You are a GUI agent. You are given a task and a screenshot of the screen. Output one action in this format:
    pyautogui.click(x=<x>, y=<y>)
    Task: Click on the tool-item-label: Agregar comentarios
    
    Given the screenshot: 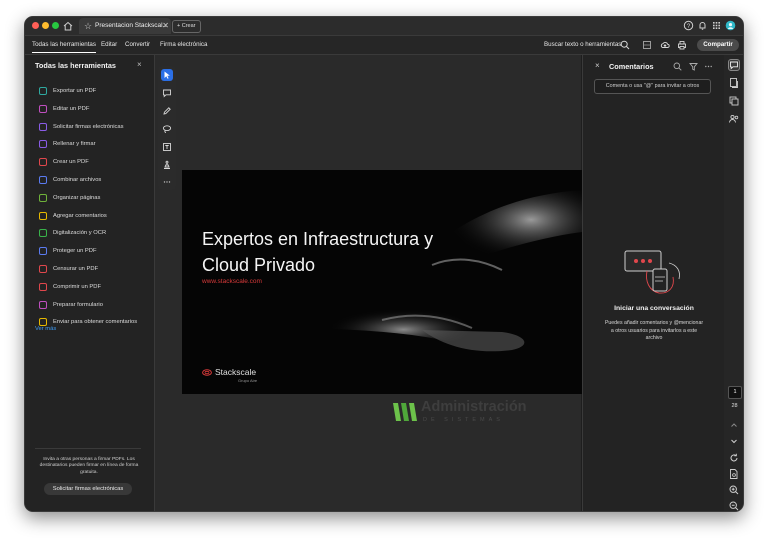 What is the action you would take?
    pyautogui.click(x=80, y=215)
    